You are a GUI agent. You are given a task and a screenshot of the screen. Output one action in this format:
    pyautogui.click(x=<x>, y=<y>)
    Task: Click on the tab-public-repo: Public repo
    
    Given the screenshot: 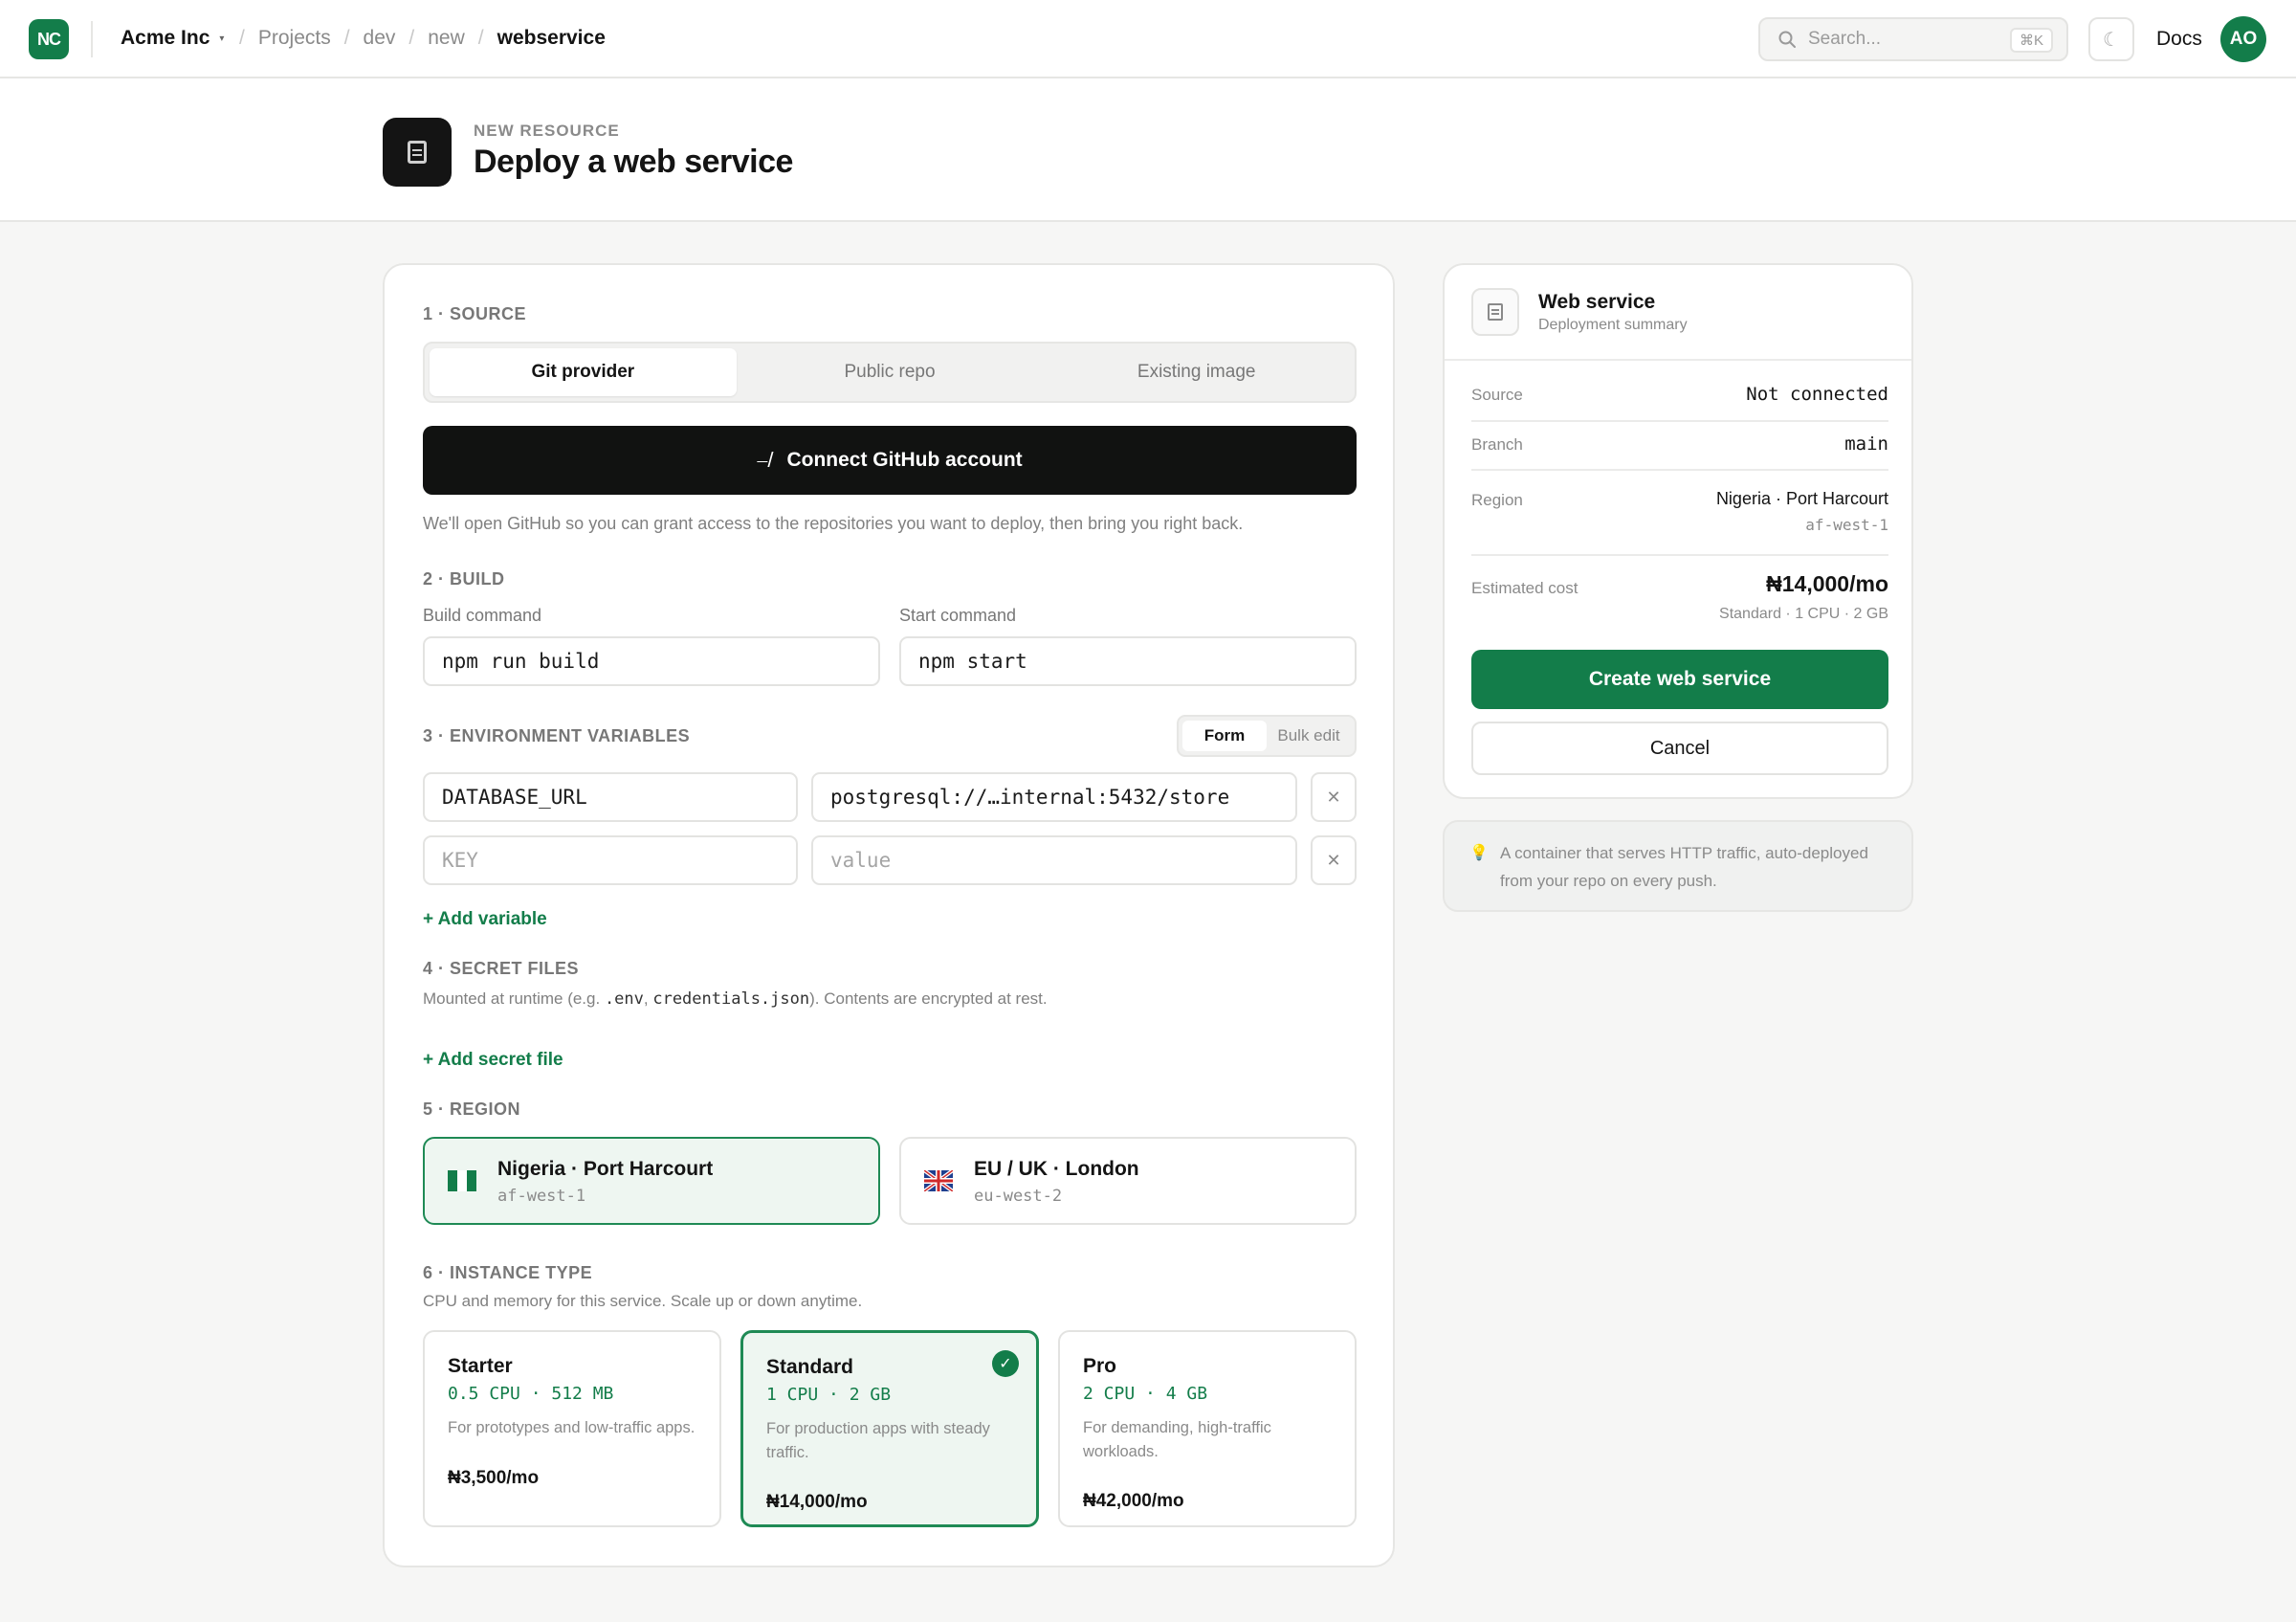 What is the action you would take?
    pyautogui.click(x=891, y=372)
    